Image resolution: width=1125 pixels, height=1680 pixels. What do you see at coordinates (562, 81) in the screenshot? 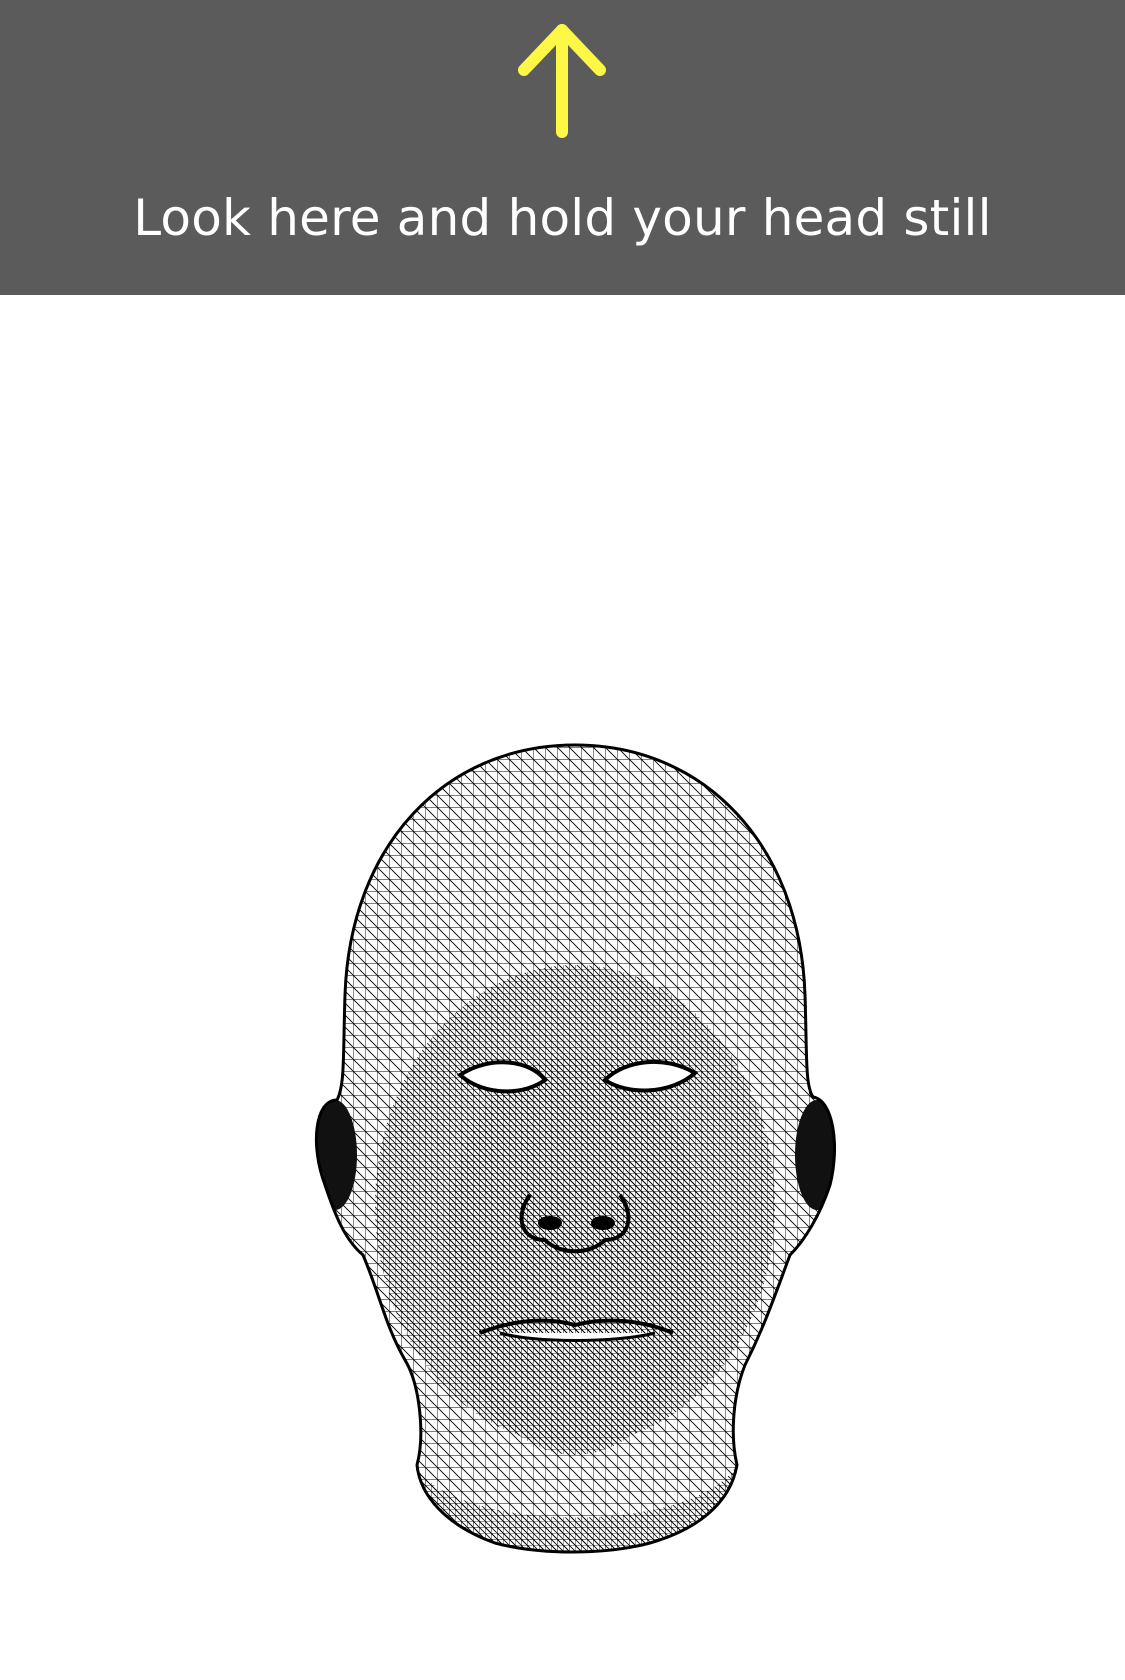
I see `arrow-up-icon` at bounding box center [562, 81].